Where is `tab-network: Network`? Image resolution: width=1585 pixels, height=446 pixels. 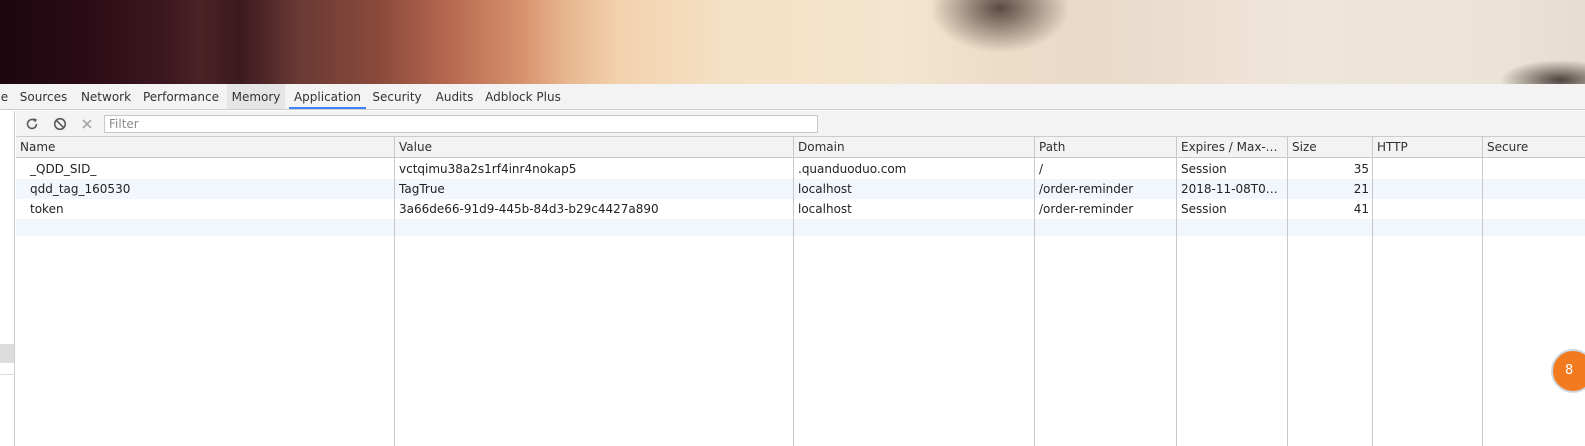 tab-network: Network is located at coordinates (106, 96).